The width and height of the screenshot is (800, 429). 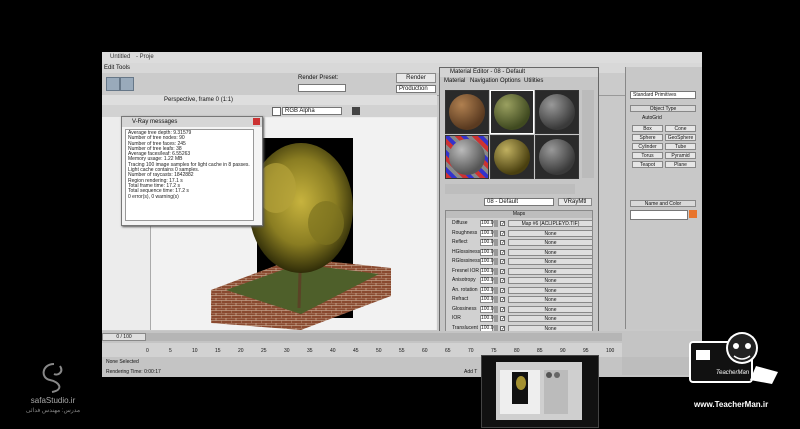 I want to click on object-button-teapot: Teapot, so click(x=647, y=164).